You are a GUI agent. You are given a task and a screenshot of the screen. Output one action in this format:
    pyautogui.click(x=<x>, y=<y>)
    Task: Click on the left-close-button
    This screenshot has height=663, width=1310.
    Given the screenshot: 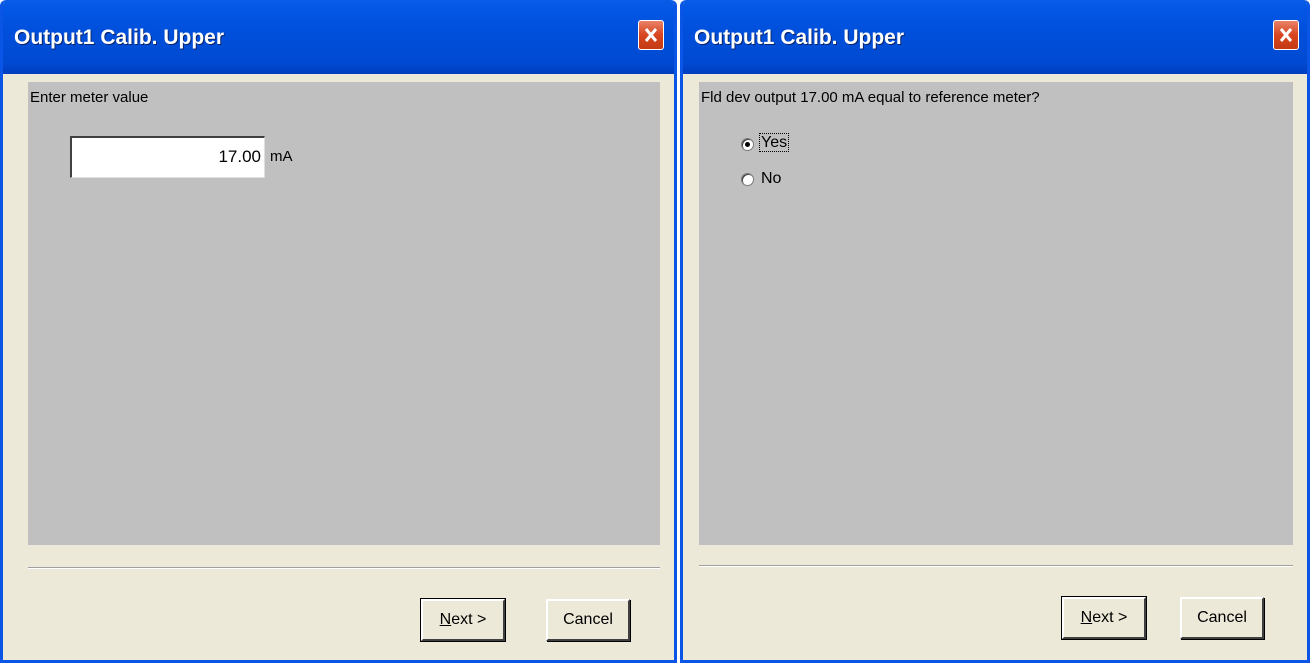 What is the action you would take?
    pyautogui.click(x=651, y=35)
    